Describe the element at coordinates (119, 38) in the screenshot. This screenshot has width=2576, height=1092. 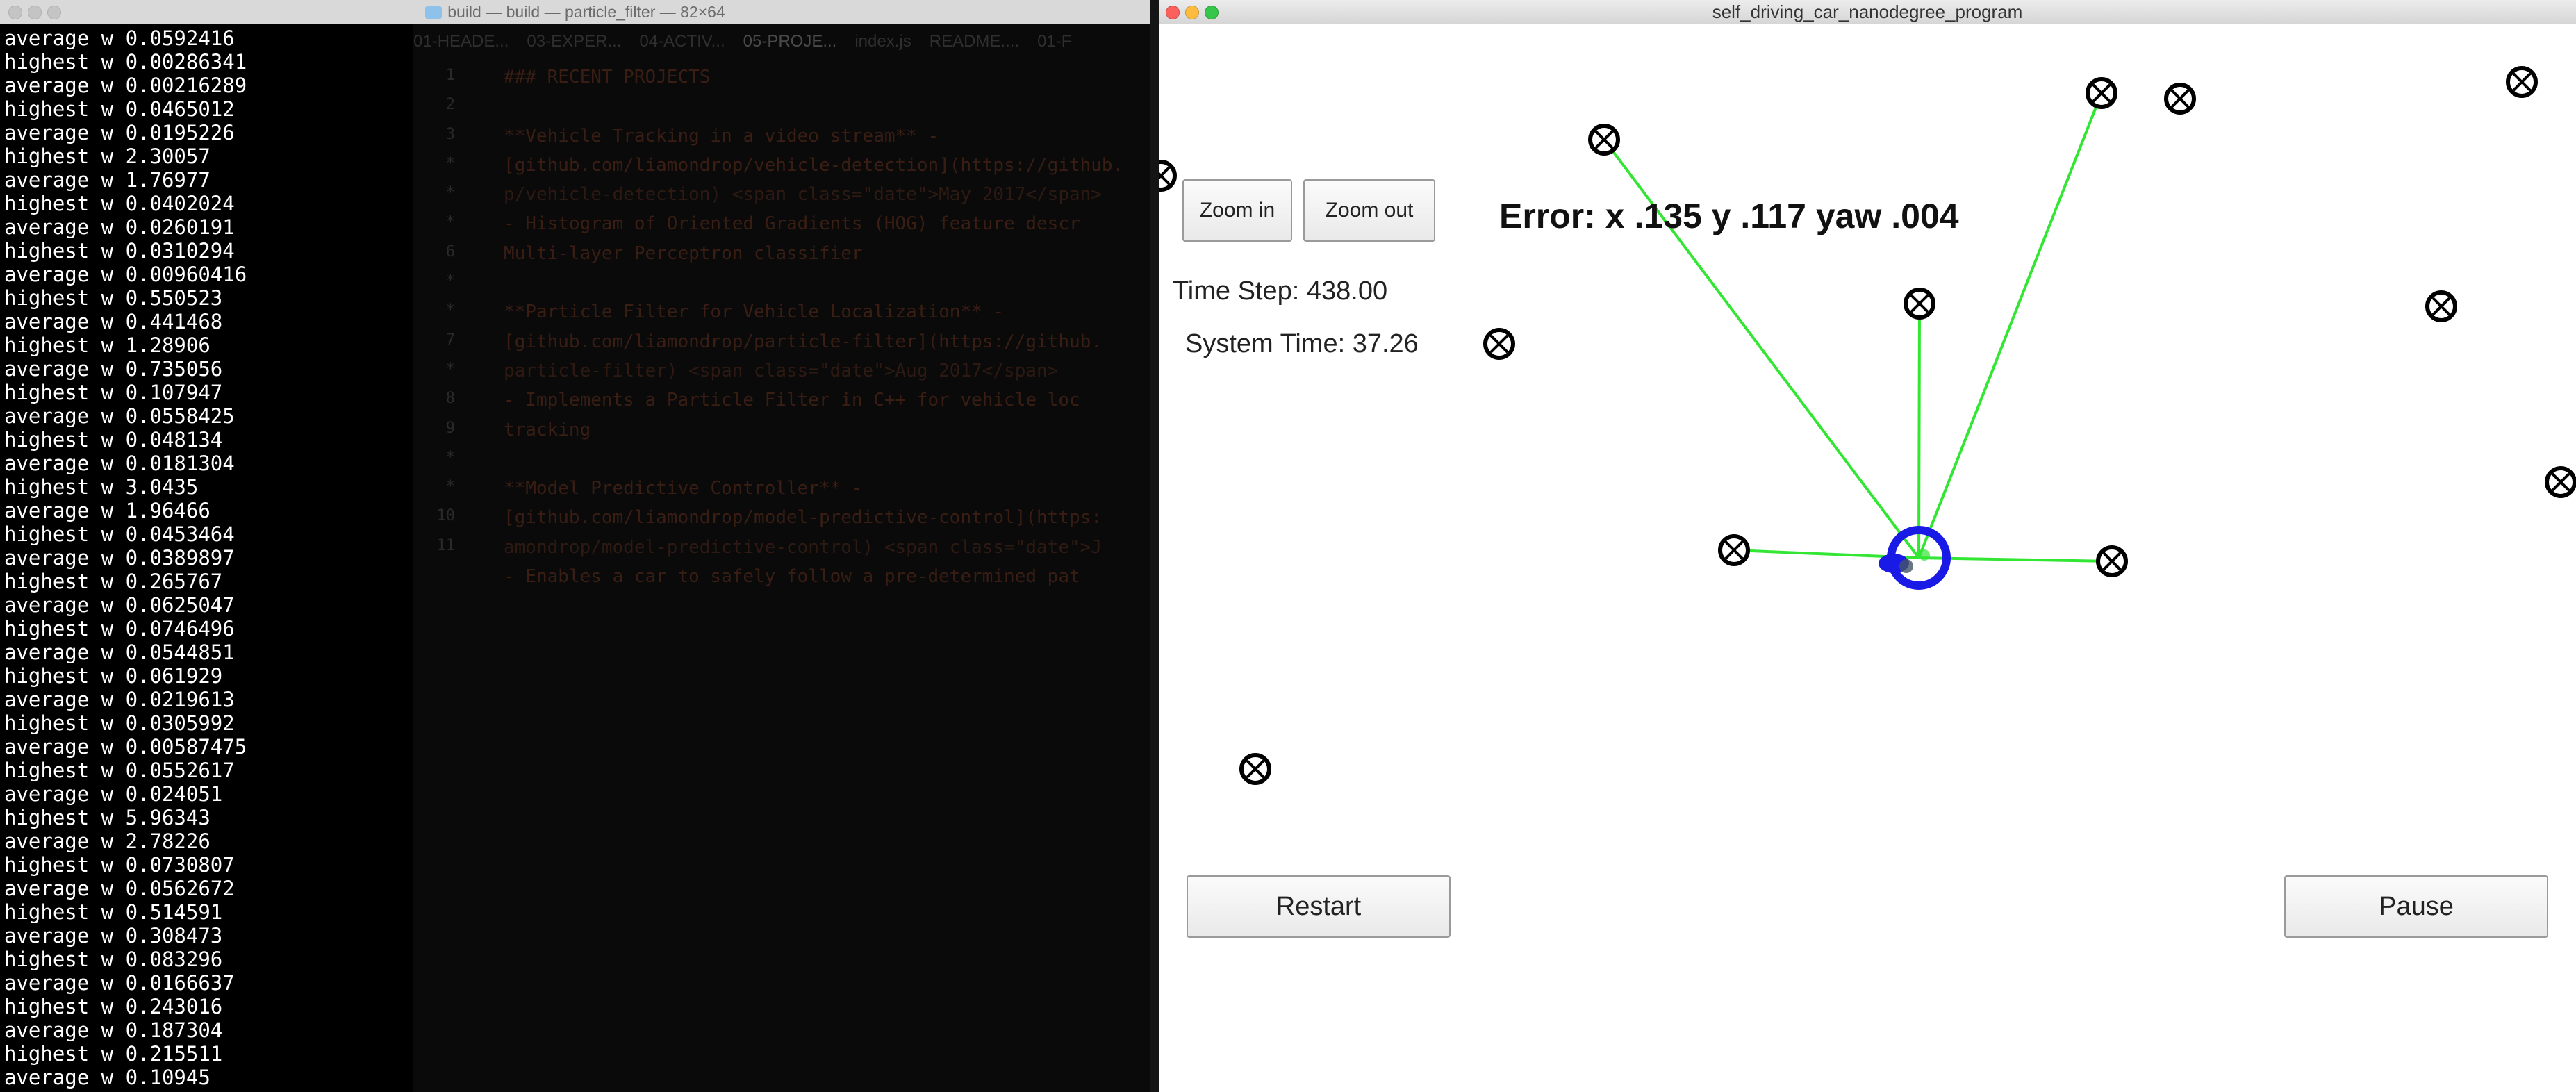
I see `terminal-line: average w 0.0592416` at that location.